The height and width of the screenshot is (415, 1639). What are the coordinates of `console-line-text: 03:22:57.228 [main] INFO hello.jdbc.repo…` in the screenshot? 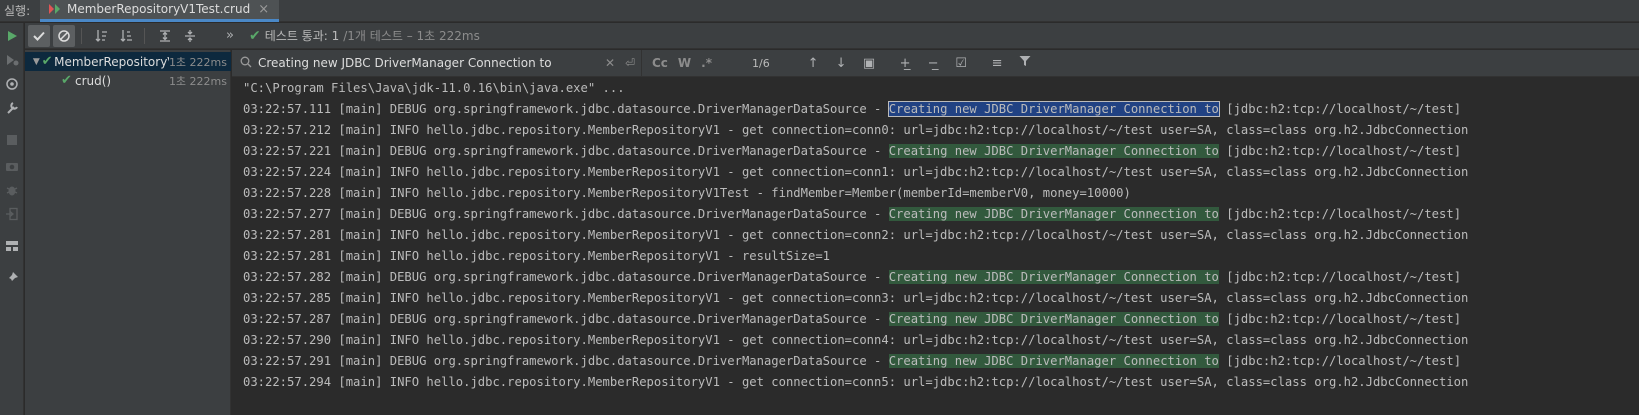 It's located at (687, 193).